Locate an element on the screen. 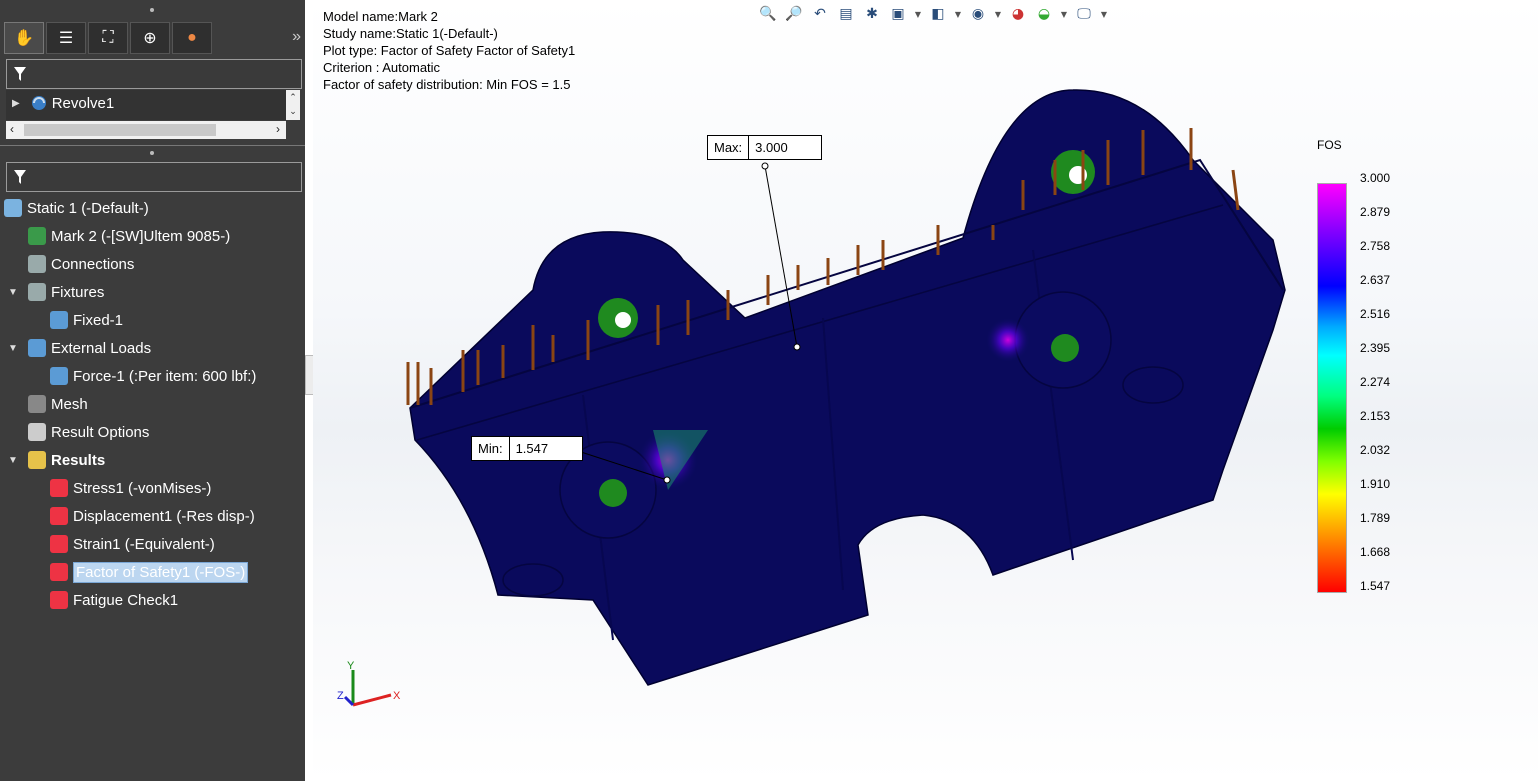 This screenshot has height=781, width=1538. fos-color-legend-bar is located at coordinates (1332, 388).